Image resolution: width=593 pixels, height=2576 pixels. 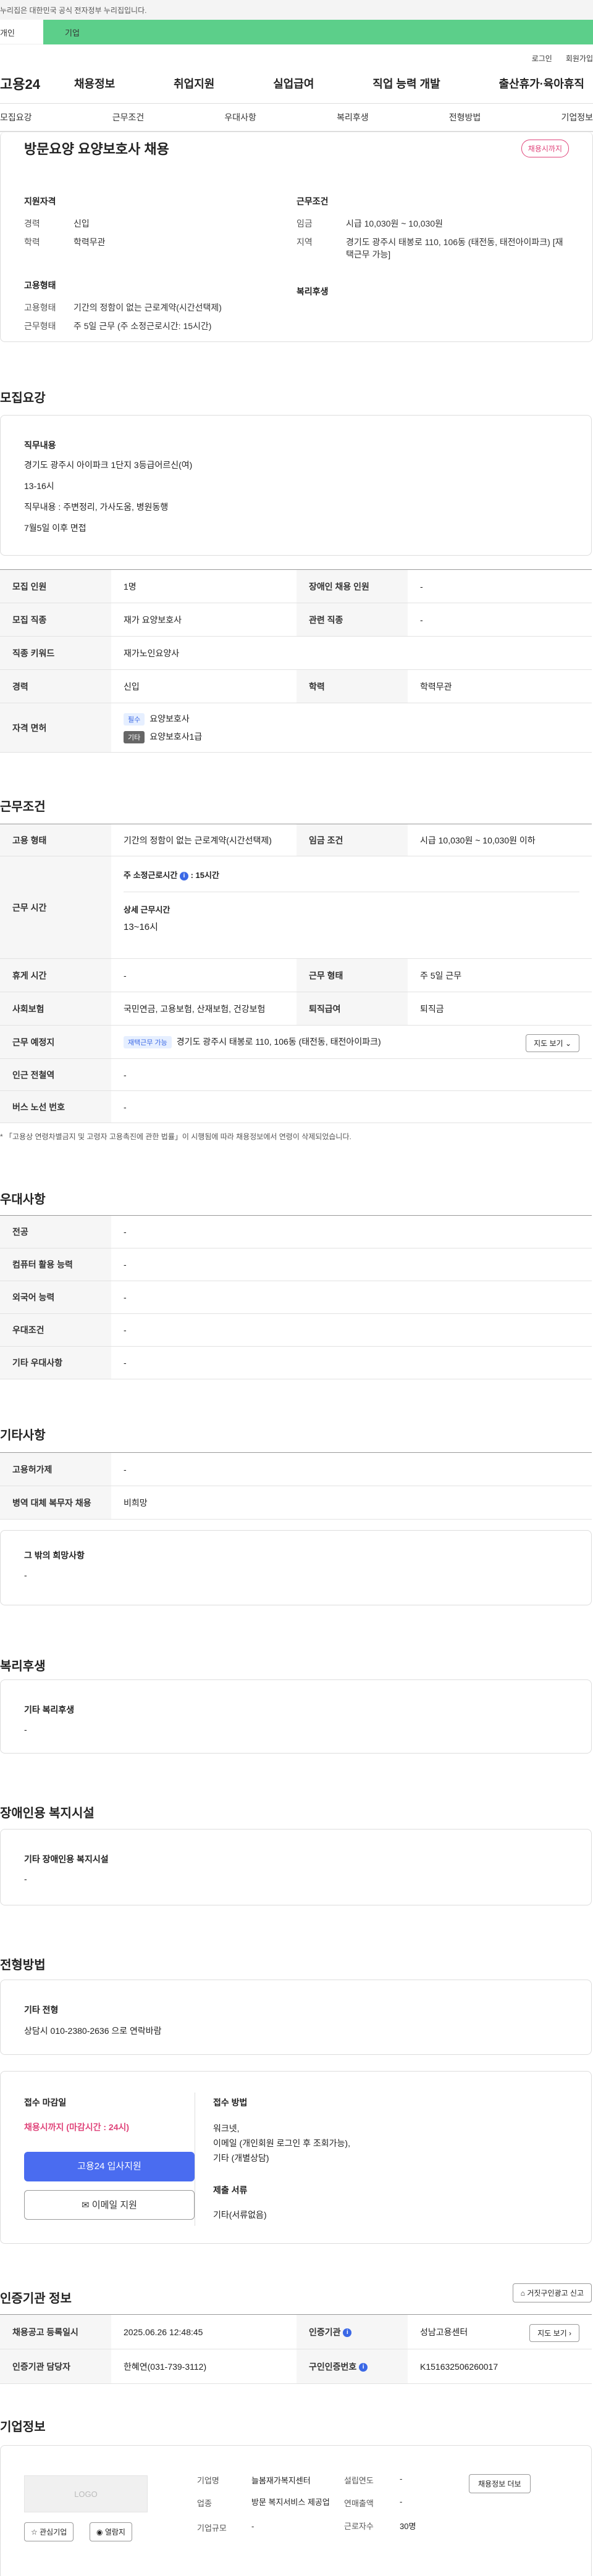 I want to click on mail-icon: ✉, so click(x=86, y=2205).